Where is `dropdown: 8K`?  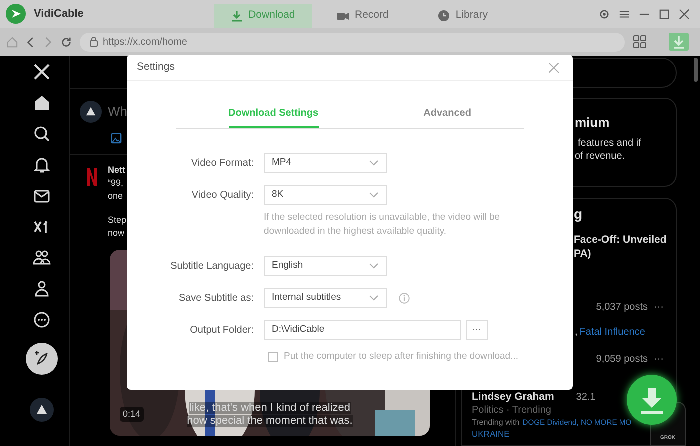
dropdown: 8K is located at coordinates (325, 195).